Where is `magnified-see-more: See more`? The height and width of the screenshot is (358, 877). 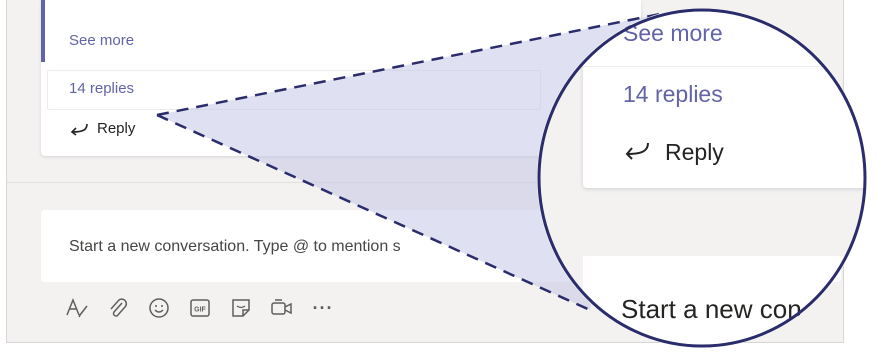 magnified-see-more: See more is located at coordinates (673, 33).